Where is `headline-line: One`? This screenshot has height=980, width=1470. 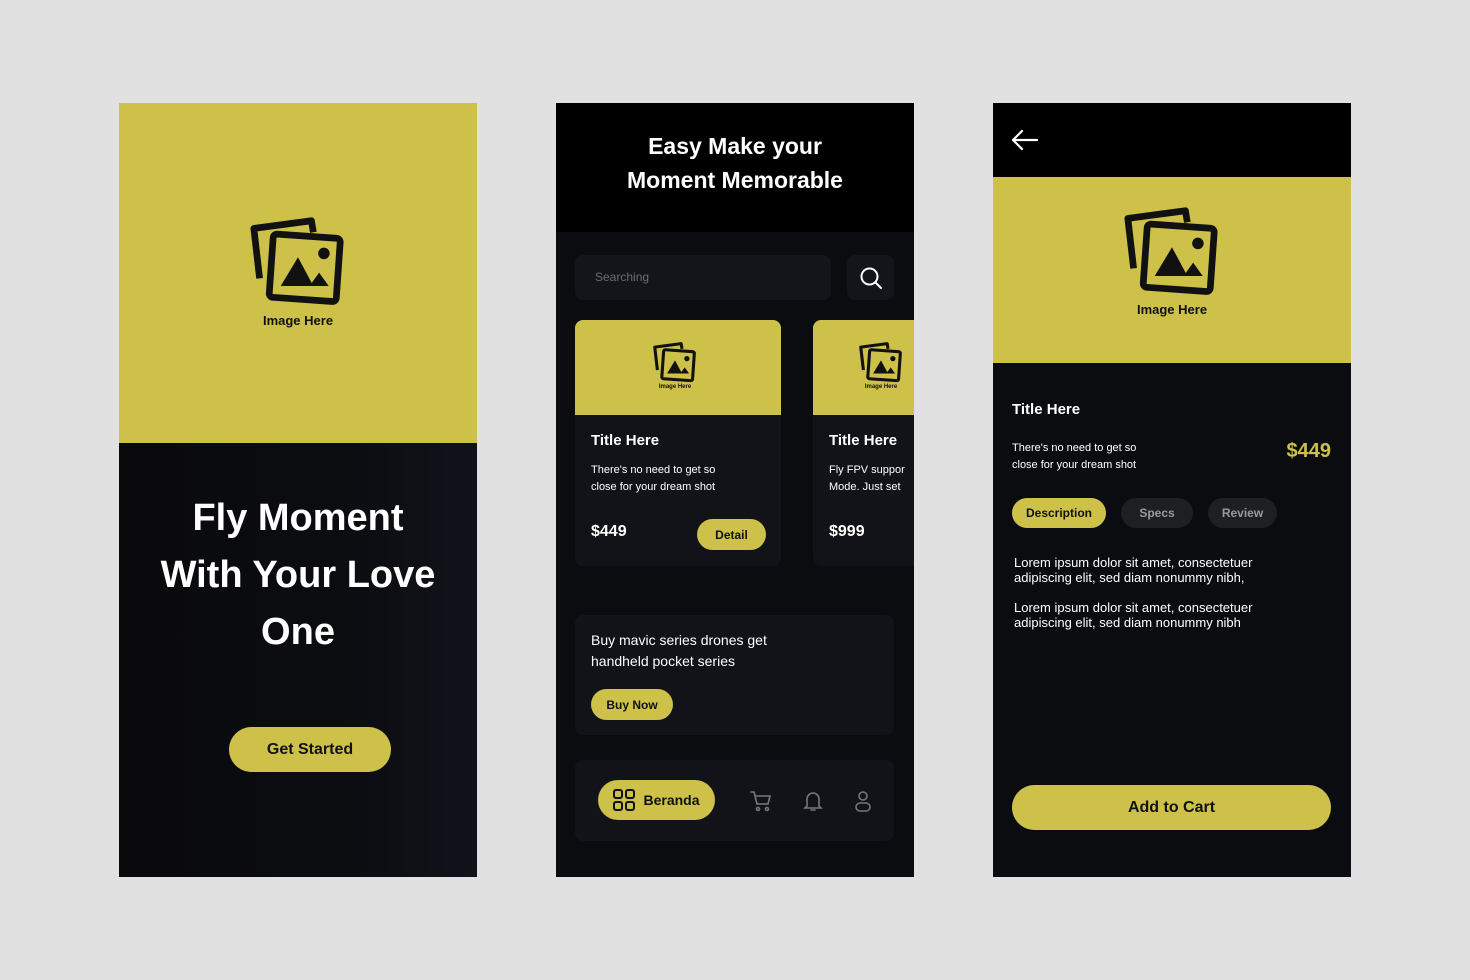
headline-line: One is located at coordinates (298, 632).